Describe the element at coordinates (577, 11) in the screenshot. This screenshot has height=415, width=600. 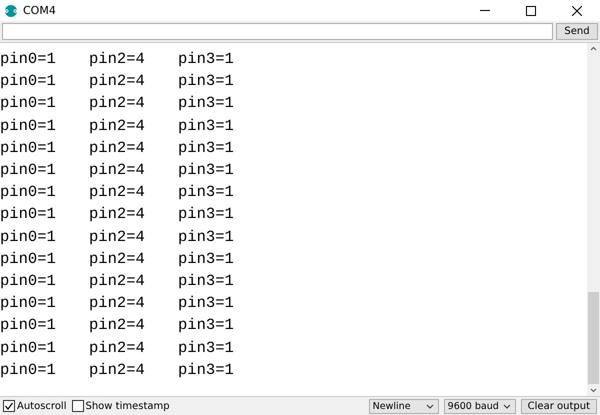
I see `close-icon` at that location.